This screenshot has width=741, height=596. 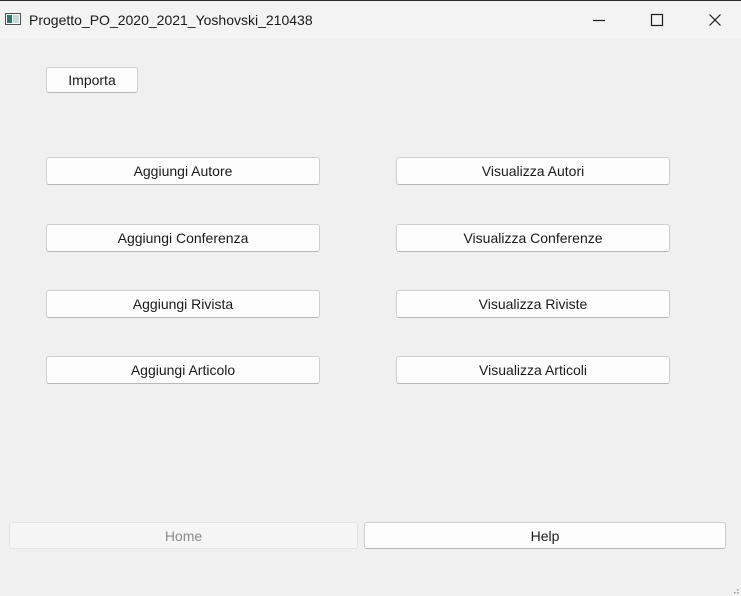 What do you see at coordinates (183, 304) in the screenshot?
I see `add-journal-button: Aggiungi Rivista` at bounding box center [183, 304].